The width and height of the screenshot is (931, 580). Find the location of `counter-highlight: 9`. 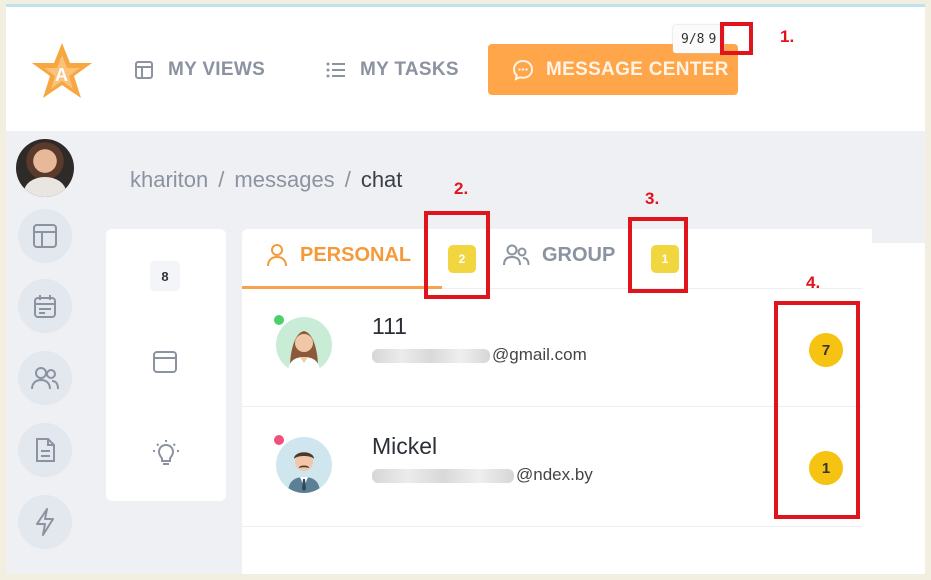

counter-highlight: 9 is located at coordinates (712, 39).